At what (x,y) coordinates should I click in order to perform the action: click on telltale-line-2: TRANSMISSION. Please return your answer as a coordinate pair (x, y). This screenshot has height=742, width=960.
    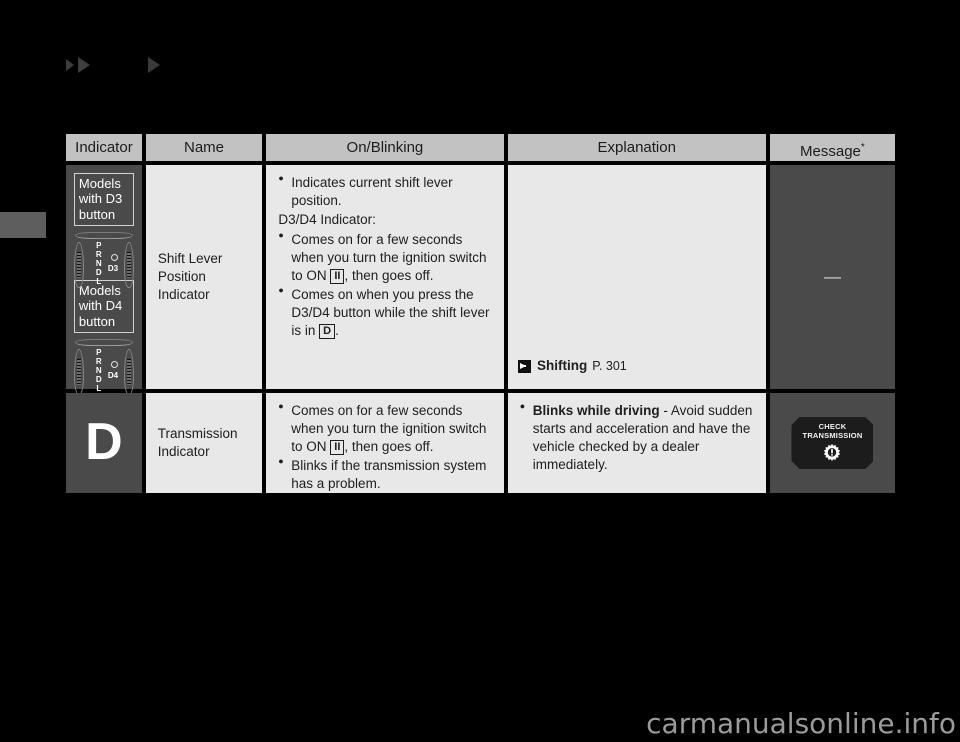
    Looking at the image, I should click on (832, 435).